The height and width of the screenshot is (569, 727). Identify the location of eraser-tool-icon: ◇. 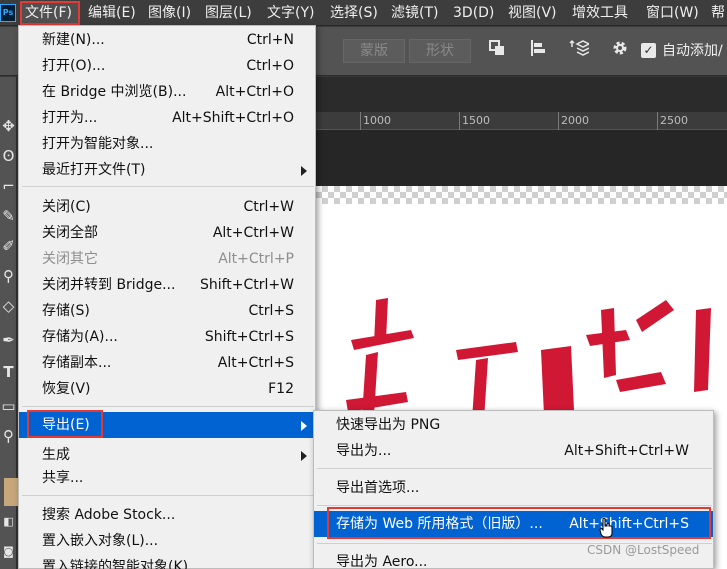
(8, 306).